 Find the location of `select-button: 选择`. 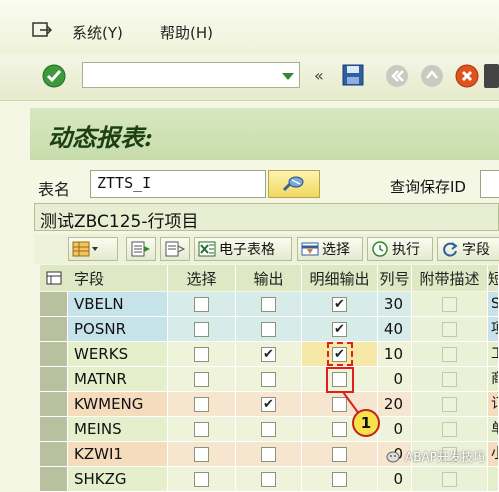

select-button: 选择 is located at coordinates (330, 249).